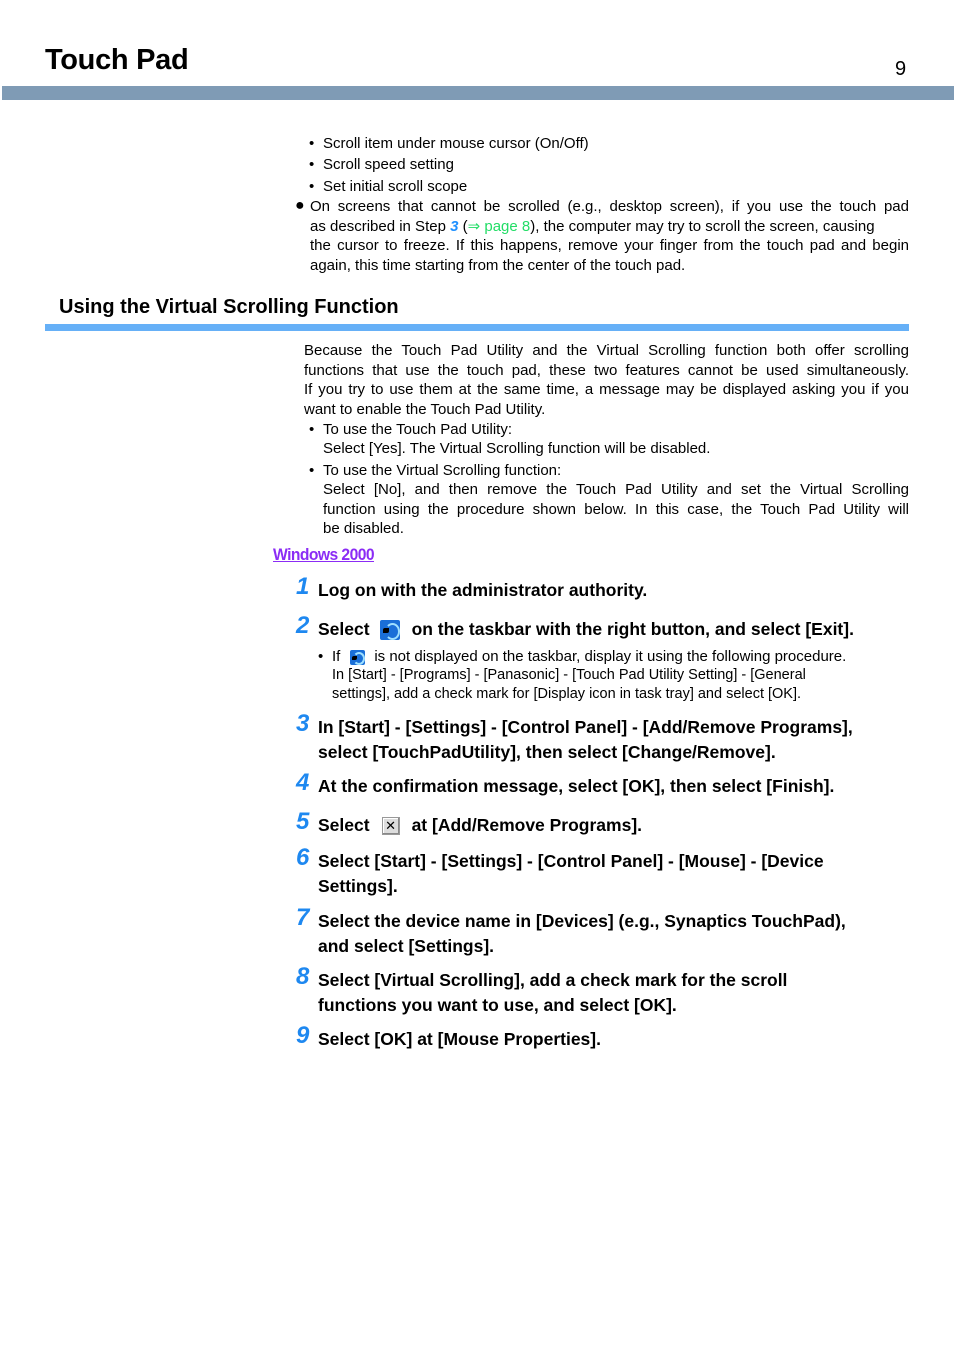  What do you see at coordinates (303, 723) in the screenshot?
I see `step-number: 3` at bounding box center [303, 723].